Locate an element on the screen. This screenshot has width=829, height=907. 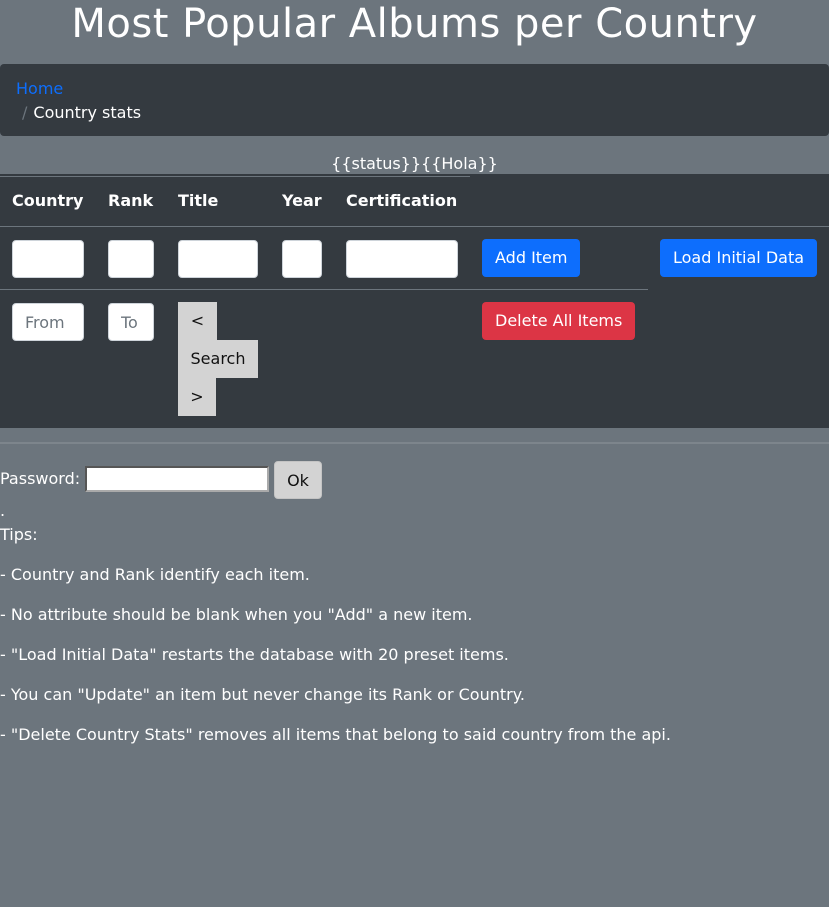
tips-title: Tips: is located at coordinates (19, 534).